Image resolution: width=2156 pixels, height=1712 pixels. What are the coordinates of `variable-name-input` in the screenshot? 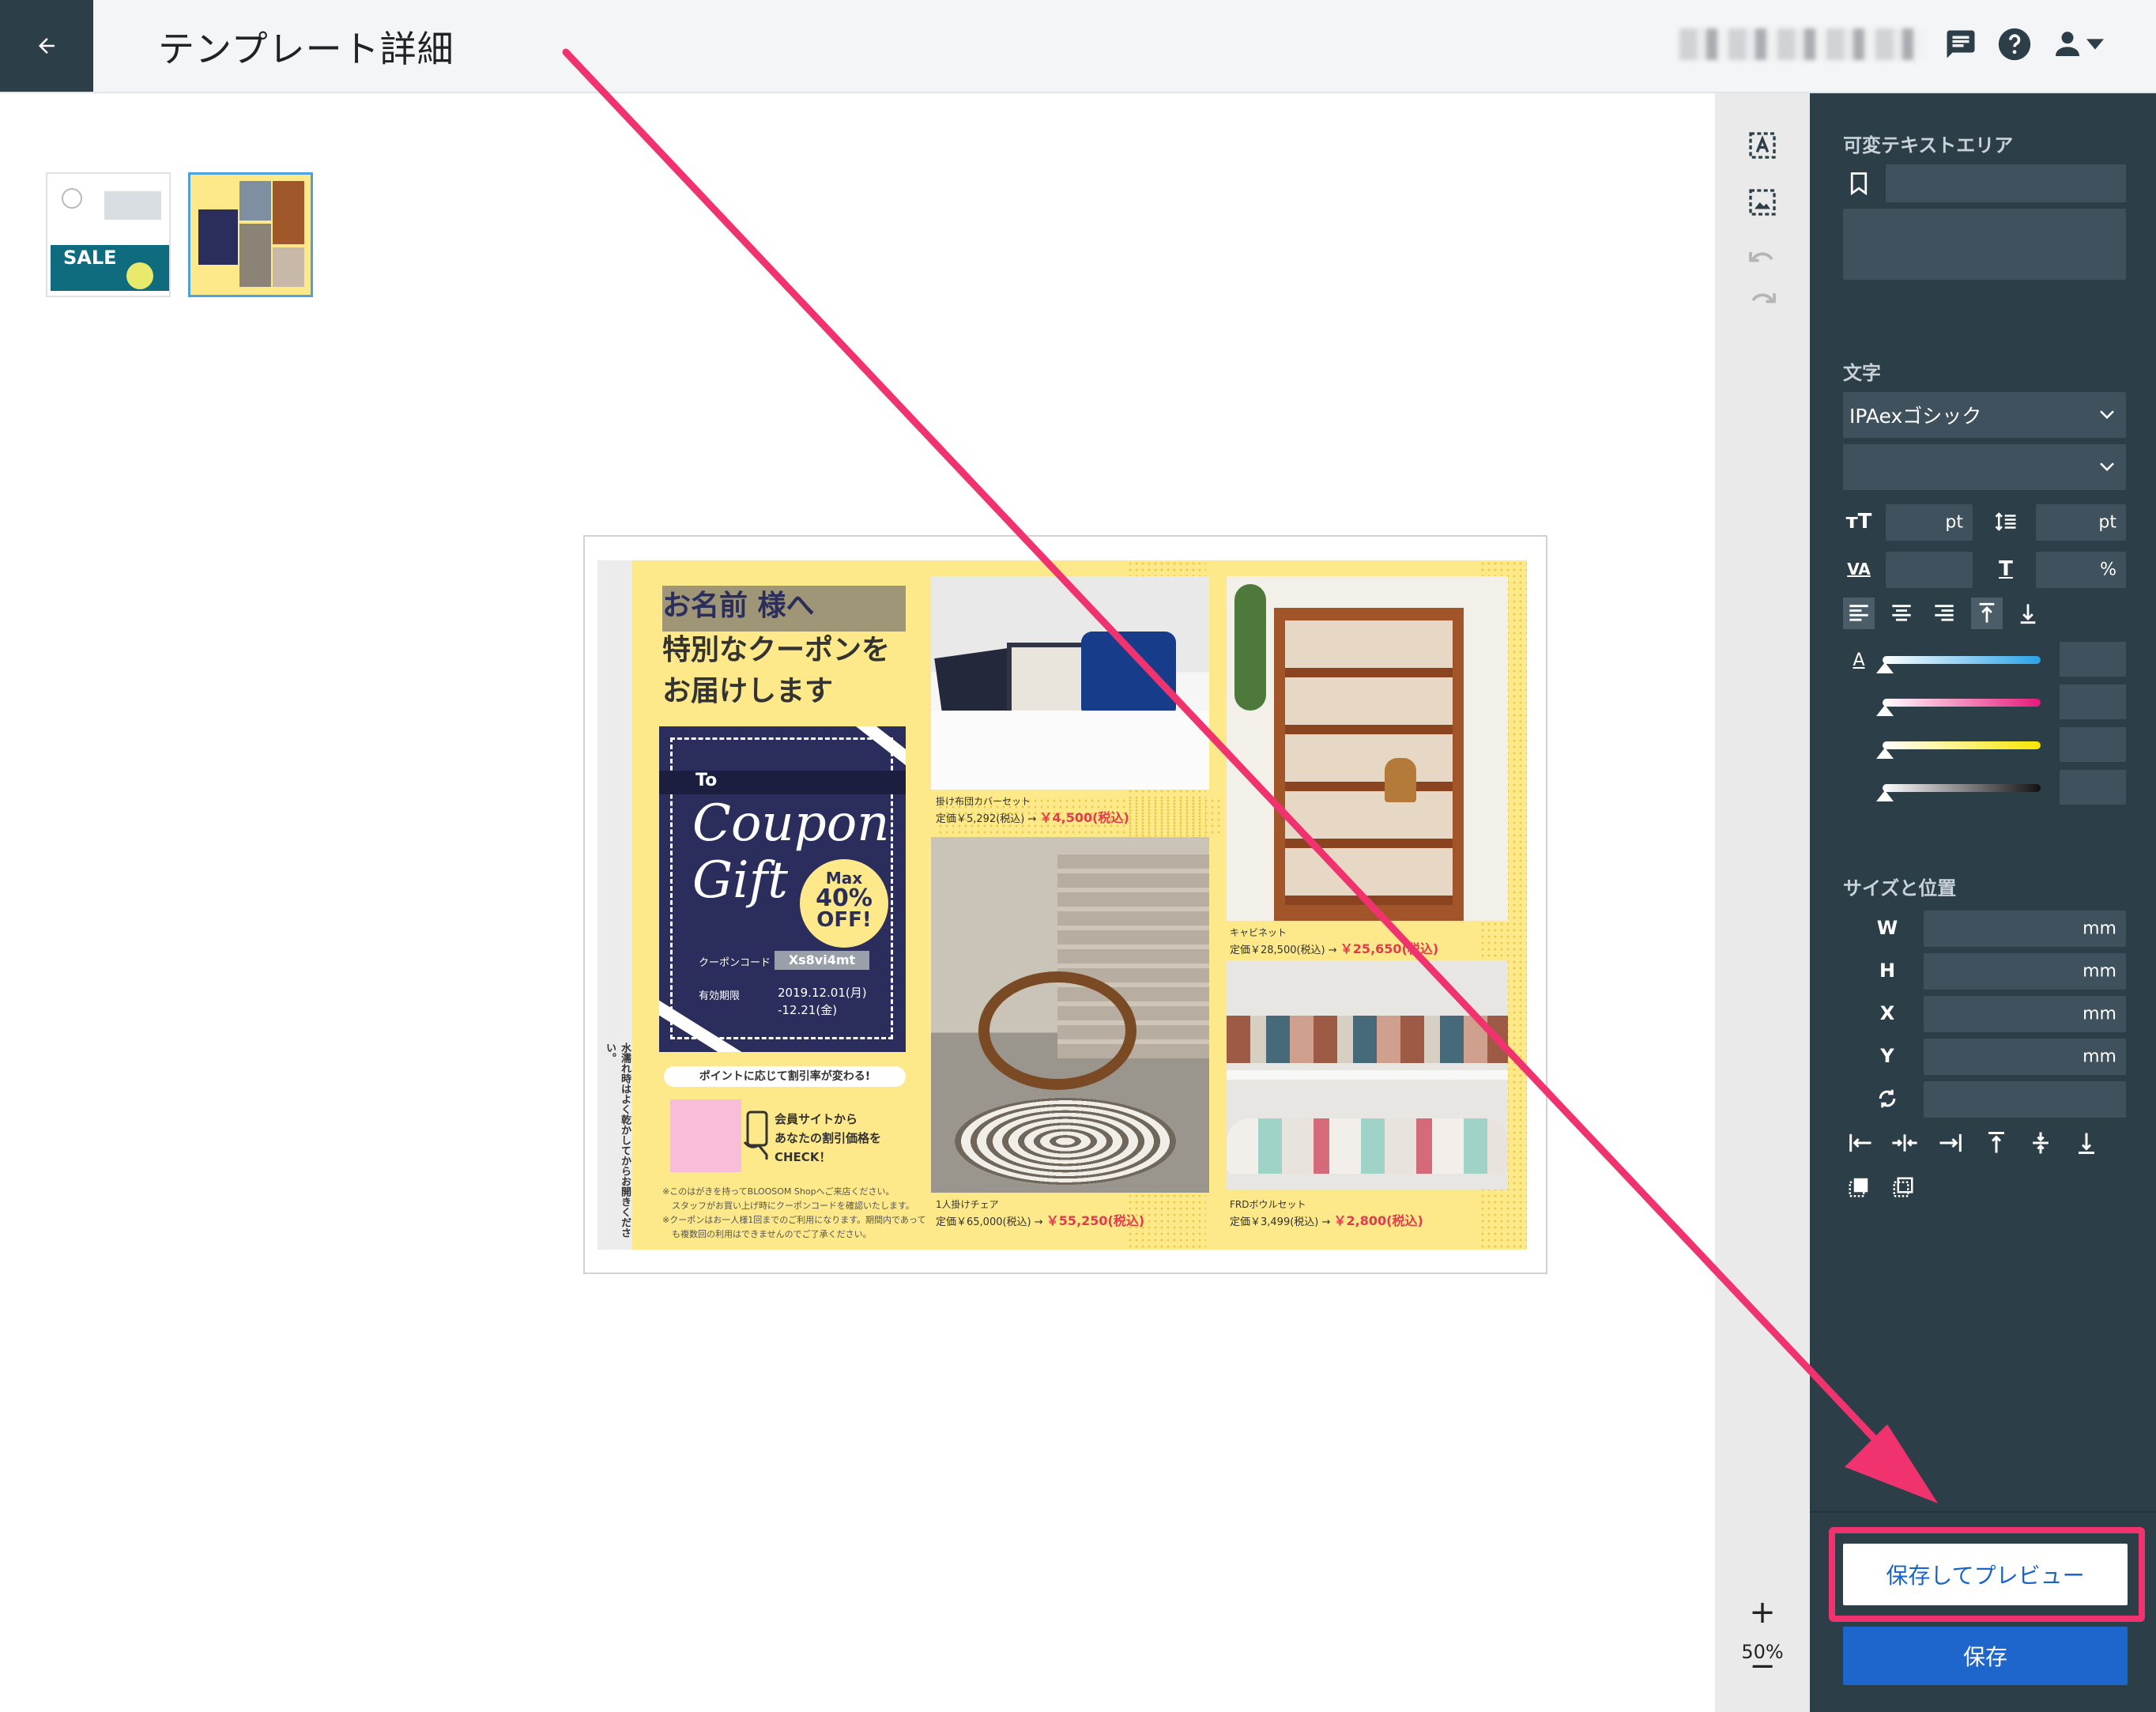 It's located at (2006, 183).